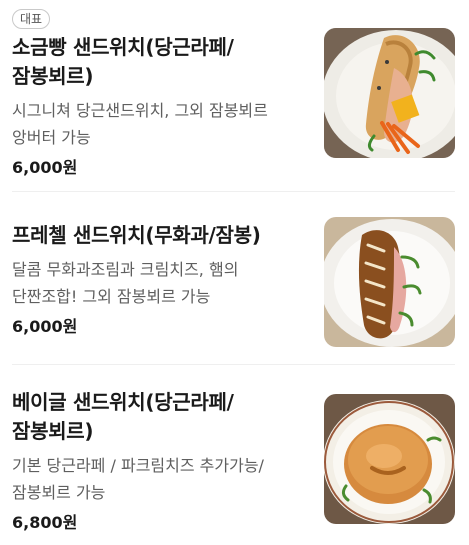  Describe the element at coordinates (123, 416) in the screenshot. I see `menu-item-name: 베이글 샌드위치(당근라페/잠봉뵈르)` at that location.